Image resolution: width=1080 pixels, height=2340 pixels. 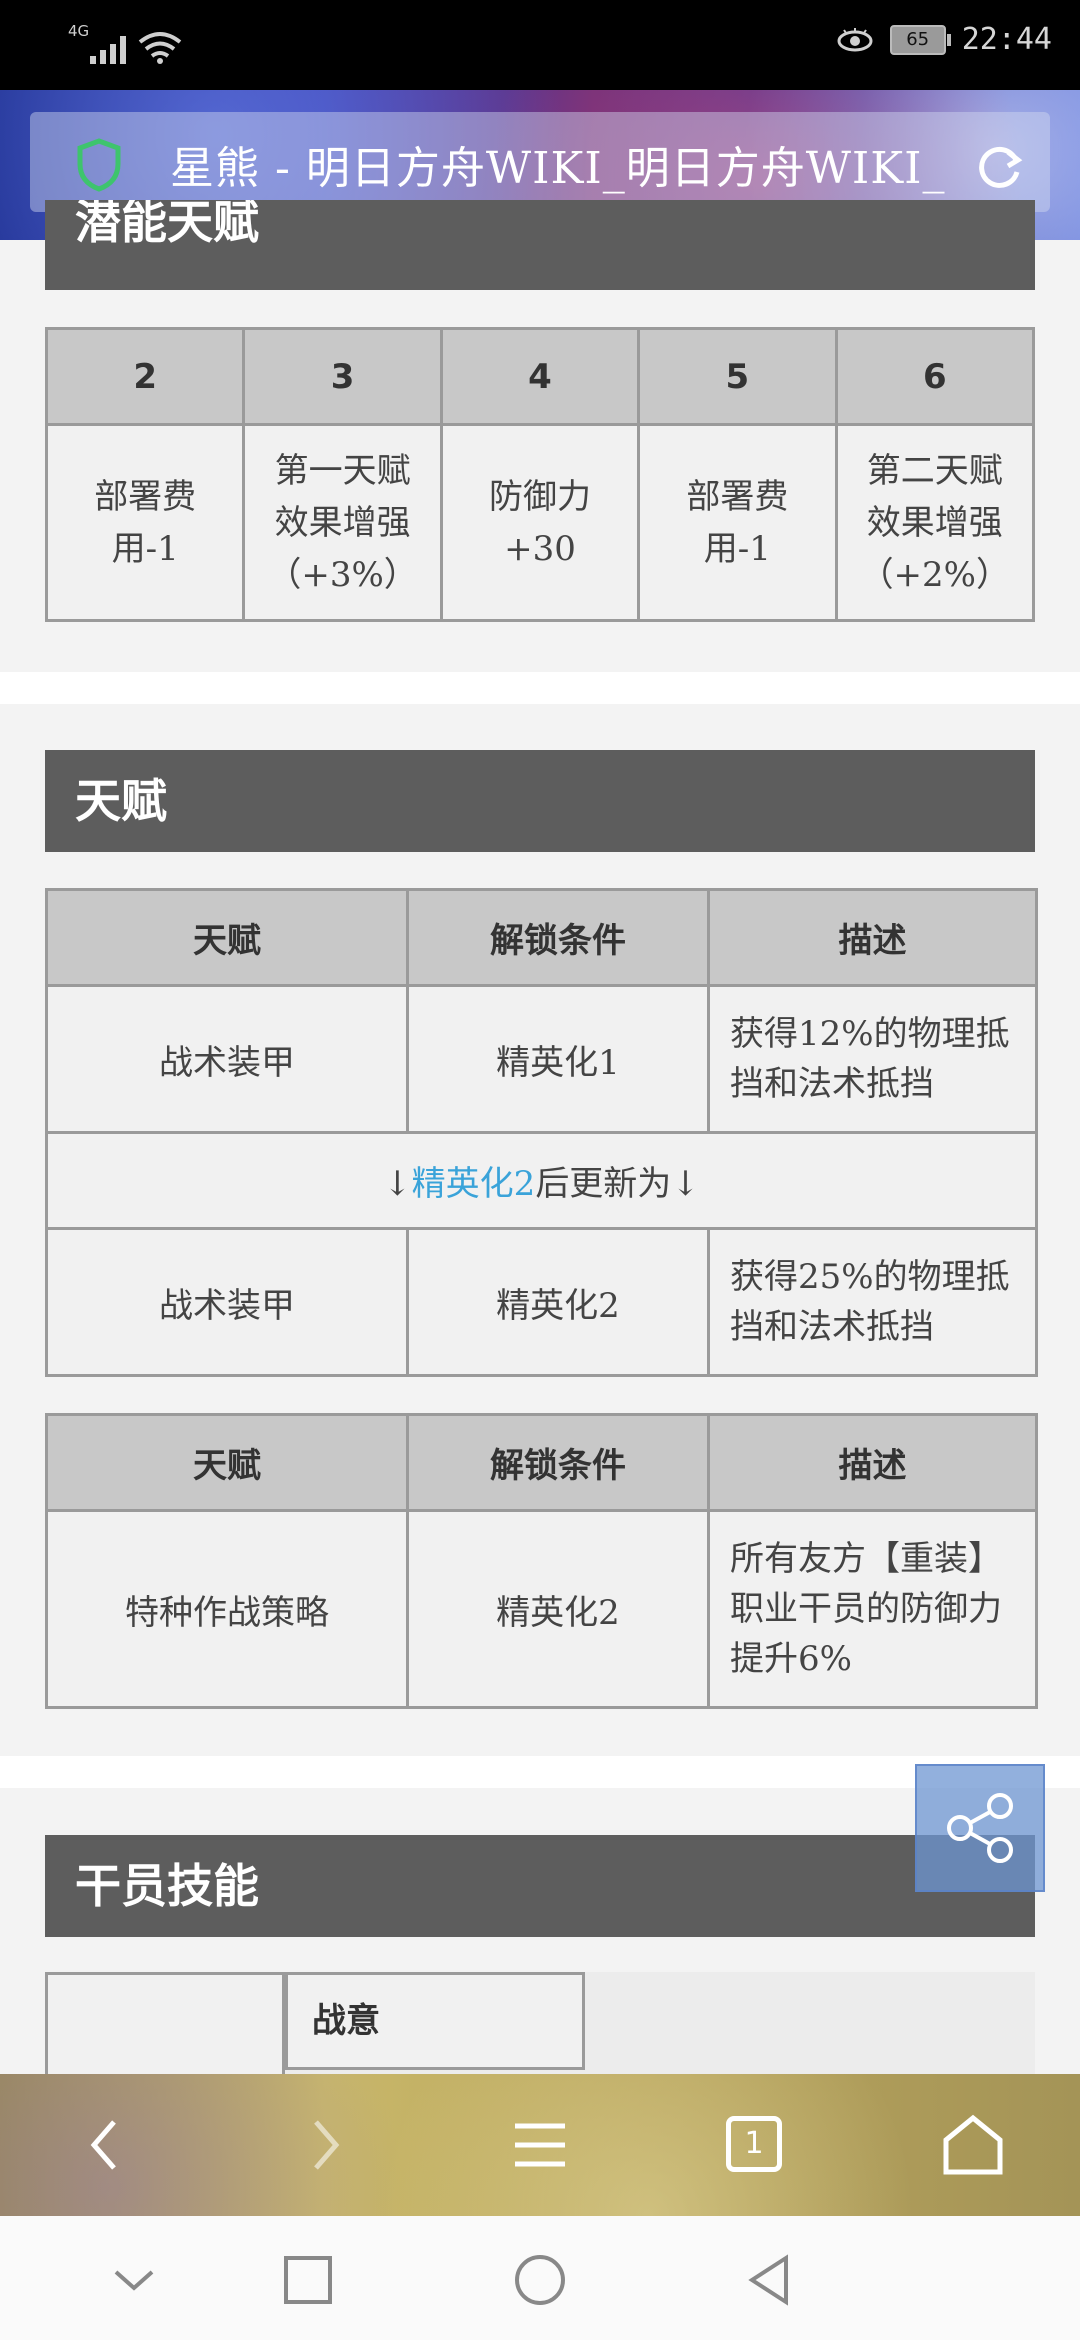 I want to click on eye-comfort-icon, so click(x=855, y=39).